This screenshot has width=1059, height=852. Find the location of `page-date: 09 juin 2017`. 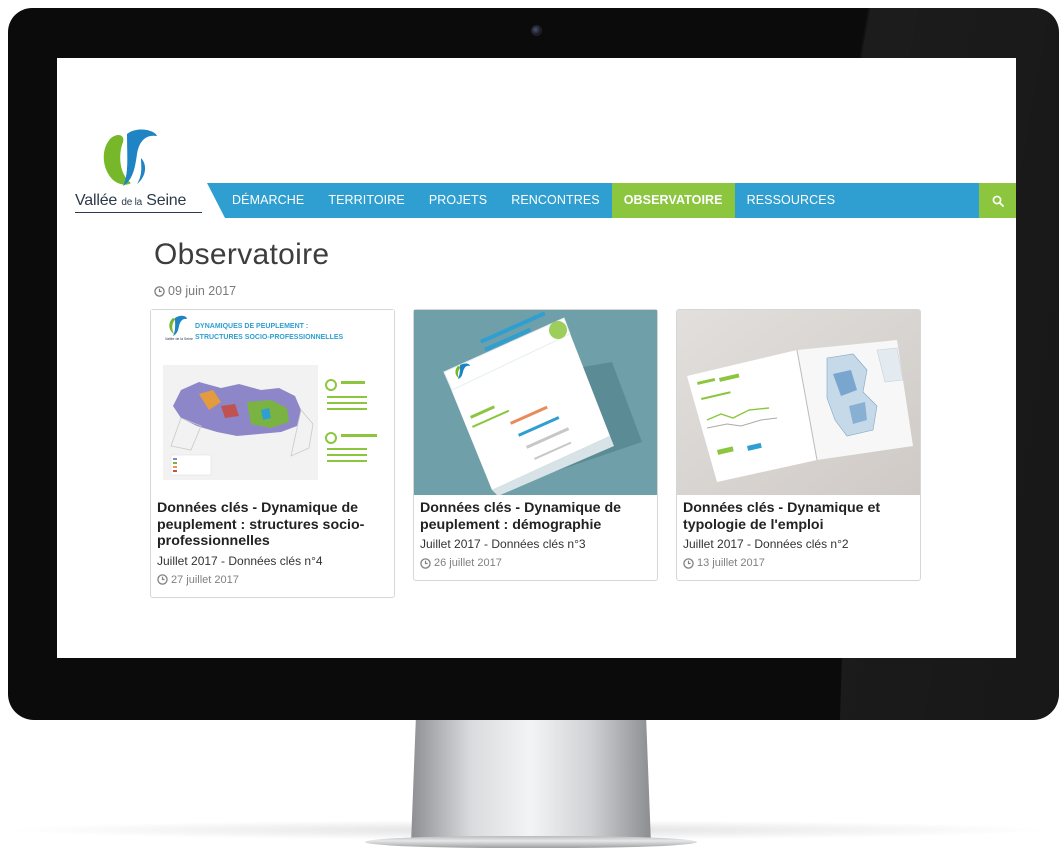

page-date: 09 juin 2017 is located at coordinates (195, 291).